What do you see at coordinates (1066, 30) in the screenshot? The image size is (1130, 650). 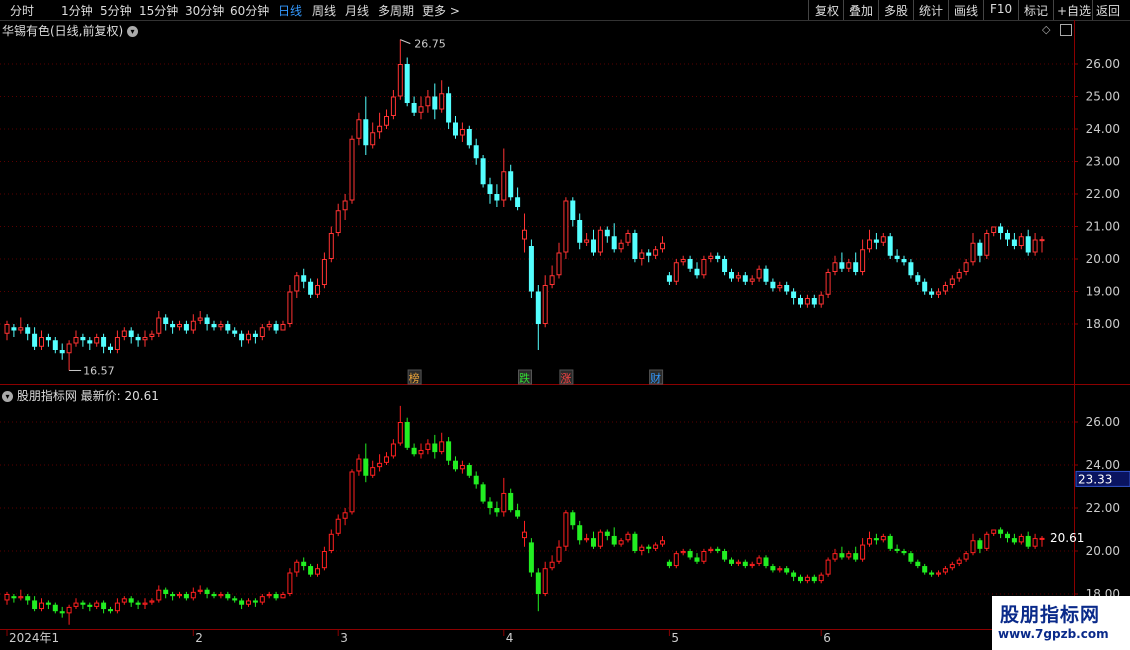 I see `pane-toggle-icon` at bounding box center [1066, 30].